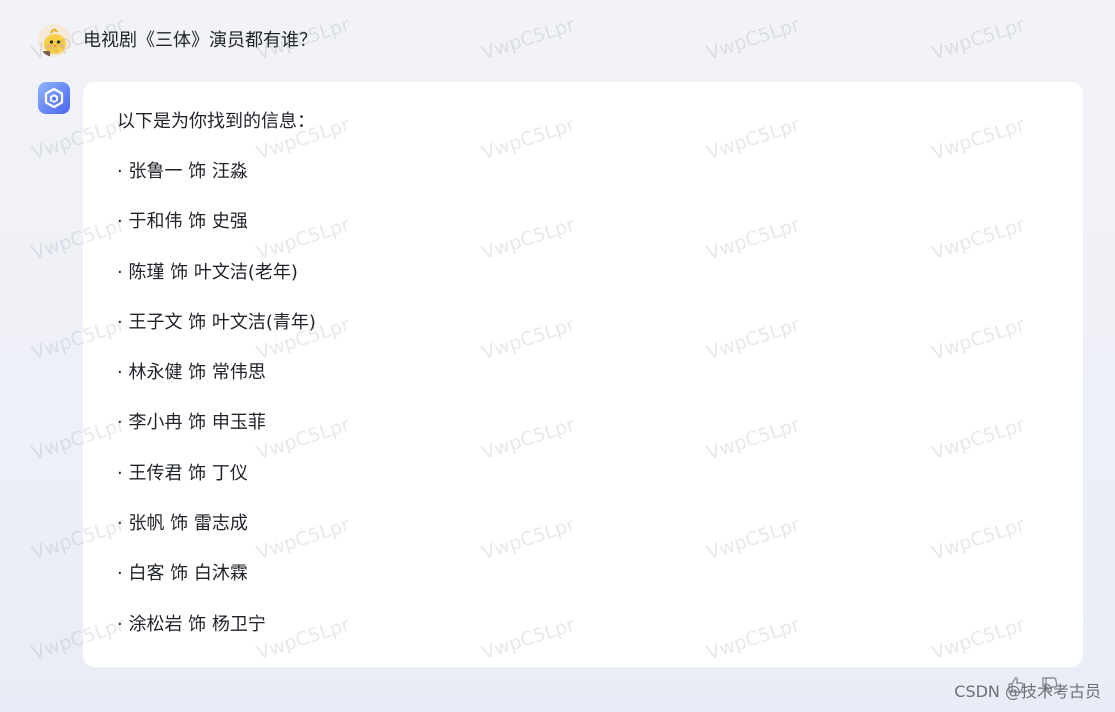  I want to click on list-item: · 王传君 饰 丁仪, so click(182, 473).